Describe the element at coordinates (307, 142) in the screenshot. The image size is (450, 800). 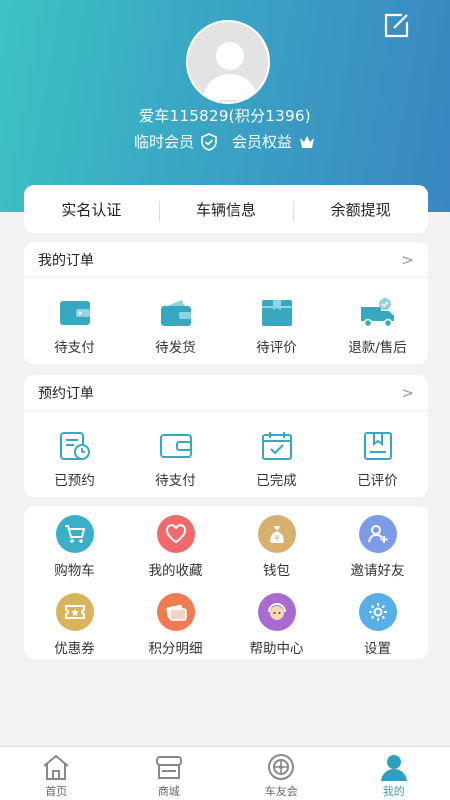
I see `crown-icon` at that location.